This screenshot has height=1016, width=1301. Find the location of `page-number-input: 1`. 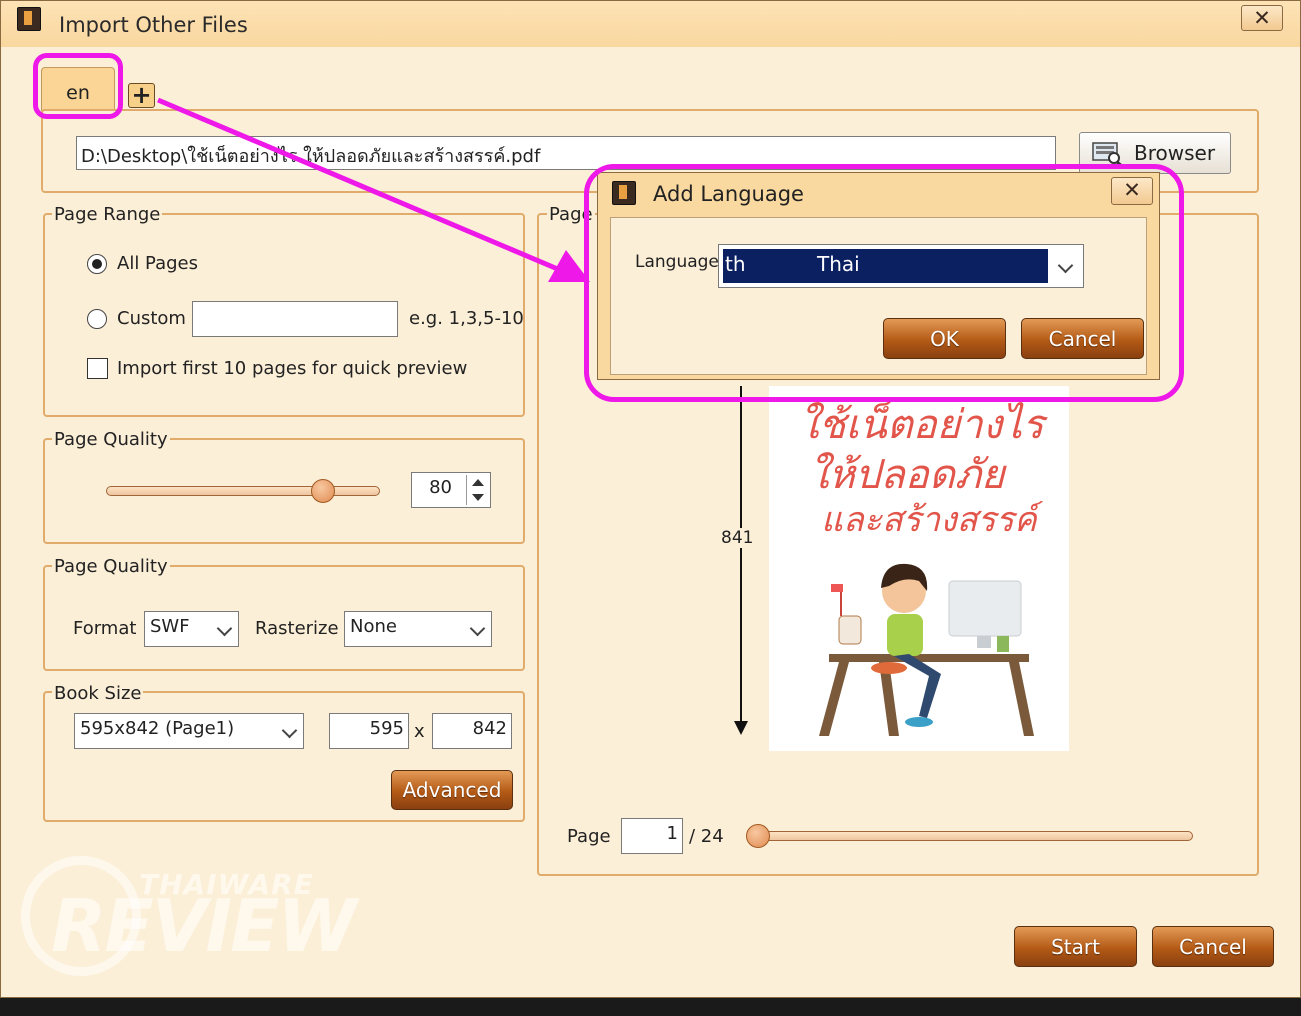

page-number-input: 1 is located at coordinates (652, 836).